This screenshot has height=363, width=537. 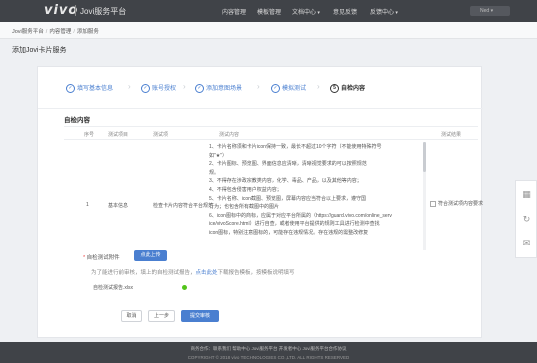 I want to click on upload-label-text: 自检测试附件, so click(x=103, y=258).